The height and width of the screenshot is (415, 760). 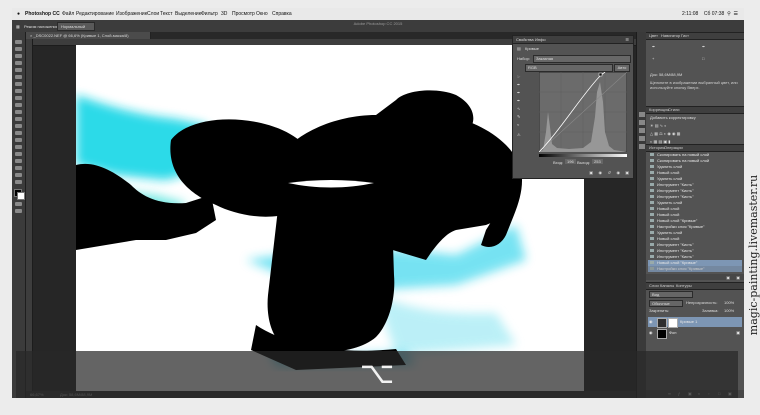 I want to click on tab-history: История, so click(x=657, y=148).